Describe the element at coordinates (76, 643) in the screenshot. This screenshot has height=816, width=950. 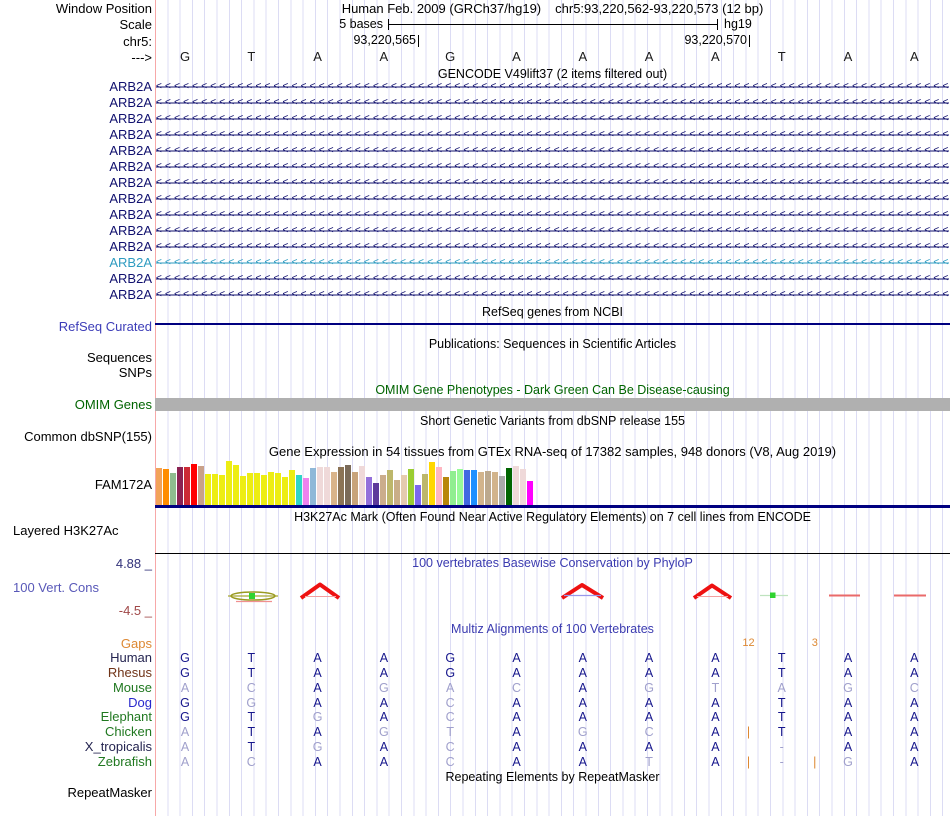
I see `gaps-row-label: Gaps` at that location.